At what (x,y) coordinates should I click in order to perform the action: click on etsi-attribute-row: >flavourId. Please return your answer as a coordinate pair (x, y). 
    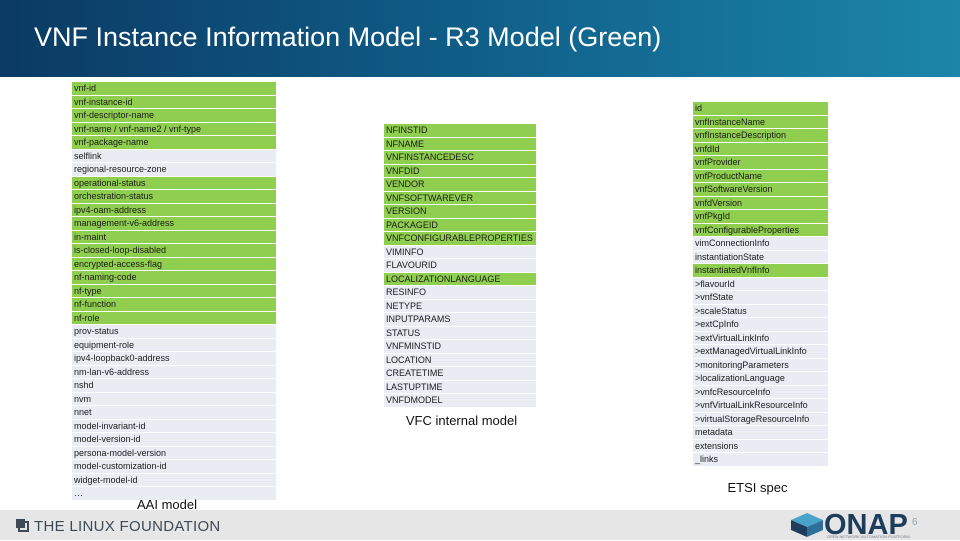
    Looking at the image, I should click on (760, 284).